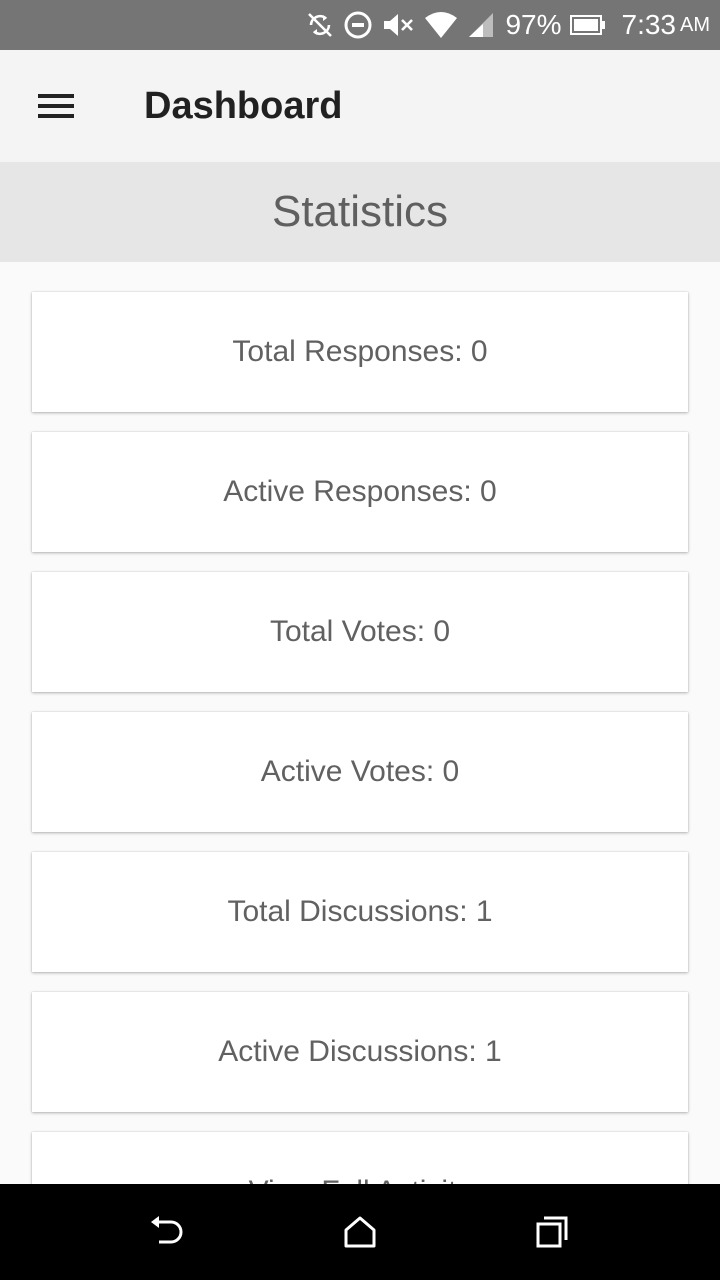  Describe the element at coordinates (360, 1052) in the screenshot. I see `stat-card-active-discussions: Active Discussions: 1` at that location.